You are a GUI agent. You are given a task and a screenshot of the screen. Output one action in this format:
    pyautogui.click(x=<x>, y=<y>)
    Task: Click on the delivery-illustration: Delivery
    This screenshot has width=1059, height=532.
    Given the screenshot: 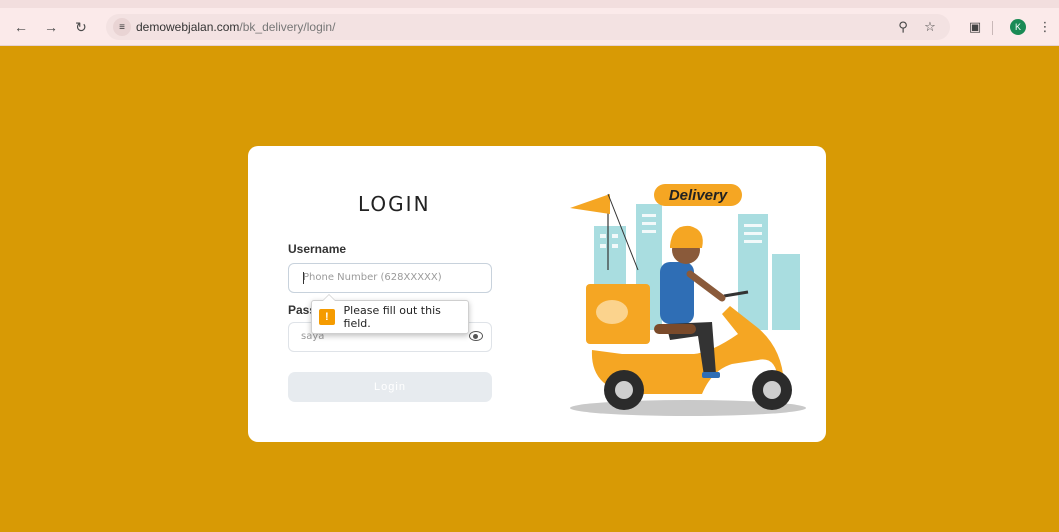 What is the action you would take?
    pyautogui.click(x=688, y=300)
    